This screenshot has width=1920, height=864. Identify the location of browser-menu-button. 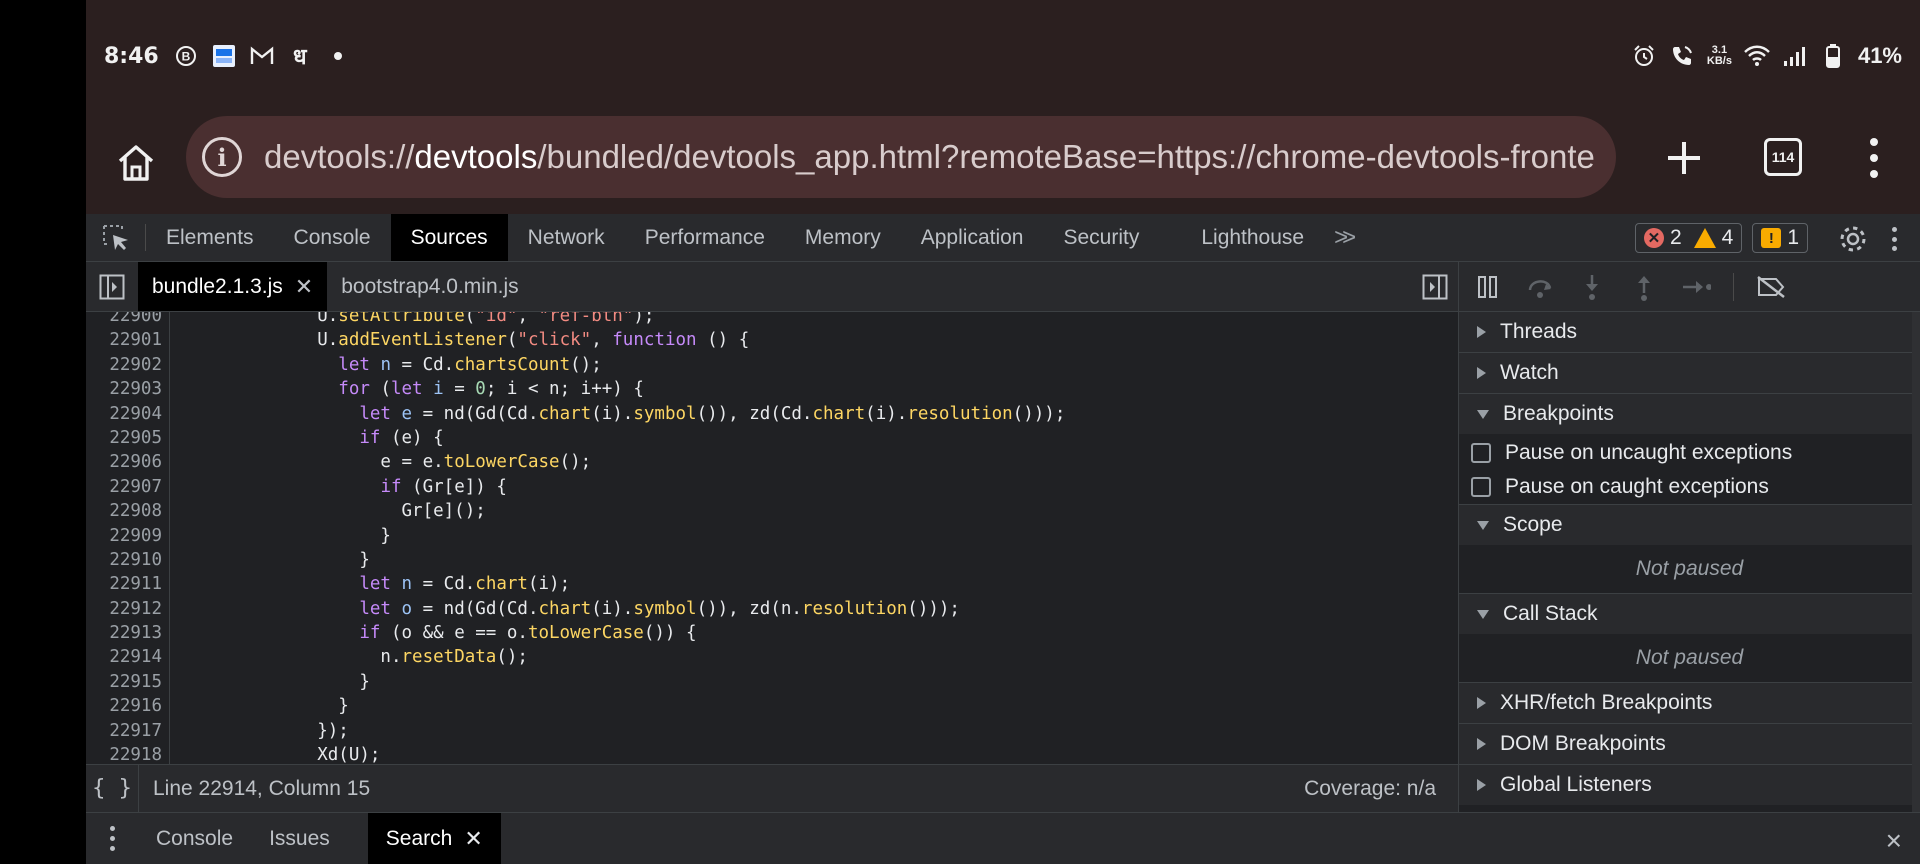
(1874, 158).